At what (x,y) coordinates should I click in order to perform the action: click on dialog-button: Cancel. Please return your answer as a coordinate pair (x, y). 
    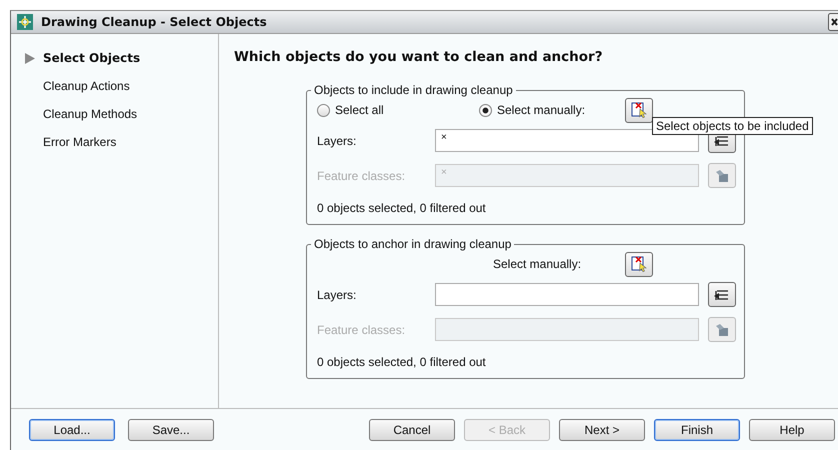
    Looking at the image, I should click on (412, 430).